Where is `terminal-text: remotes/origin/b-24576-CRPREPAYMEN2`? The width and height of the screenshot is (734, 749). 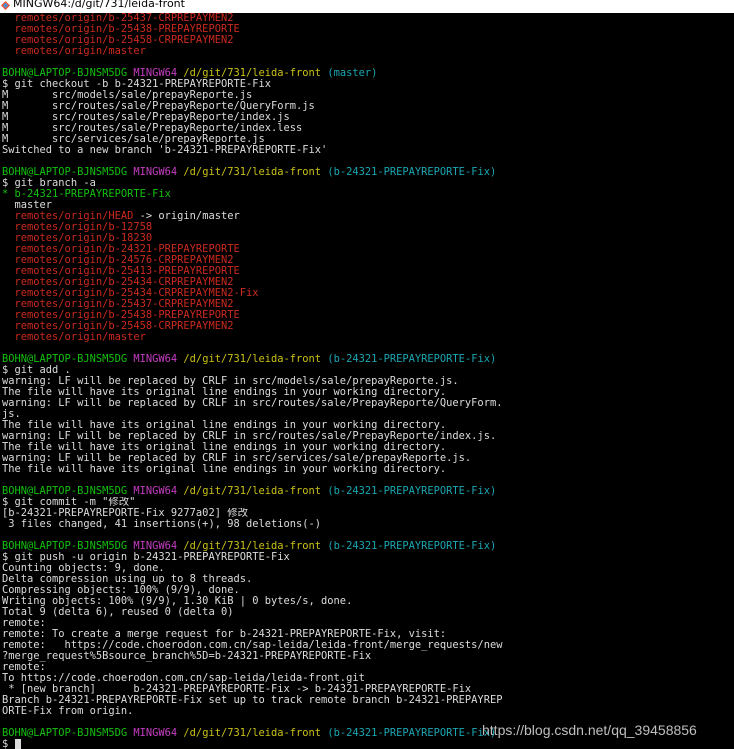
terminal-text: remotes/origin/b-24576-CRPREPAYMEN2 is located at coordinates (118, 260).